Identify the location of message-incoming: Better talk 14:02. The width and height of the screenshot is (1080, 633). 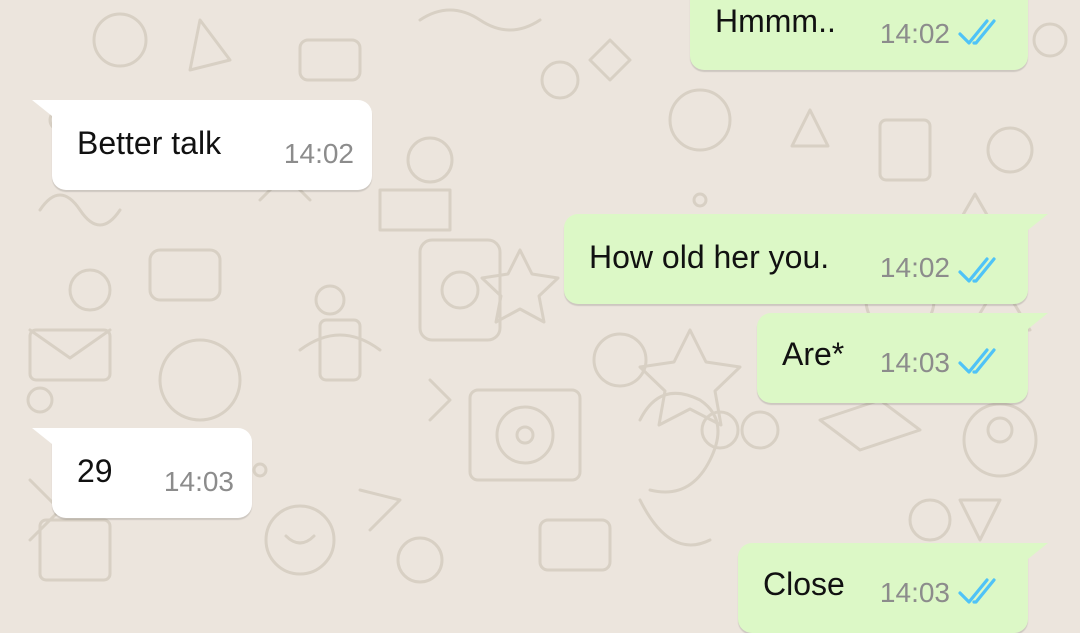
(202, 145).